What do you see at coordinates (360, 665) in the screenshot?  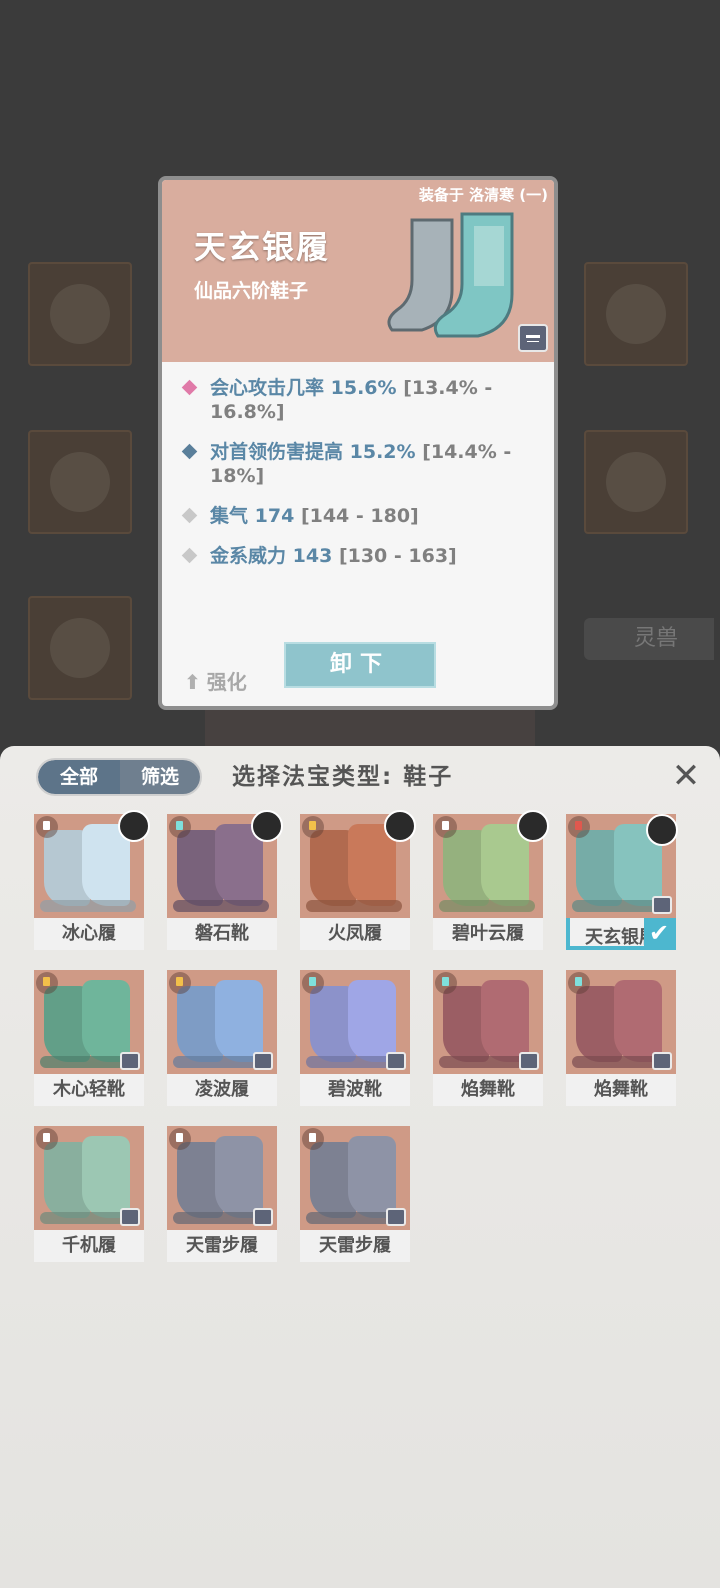 I see `unequip-button: 卸下` at bounding box center [360, 665].